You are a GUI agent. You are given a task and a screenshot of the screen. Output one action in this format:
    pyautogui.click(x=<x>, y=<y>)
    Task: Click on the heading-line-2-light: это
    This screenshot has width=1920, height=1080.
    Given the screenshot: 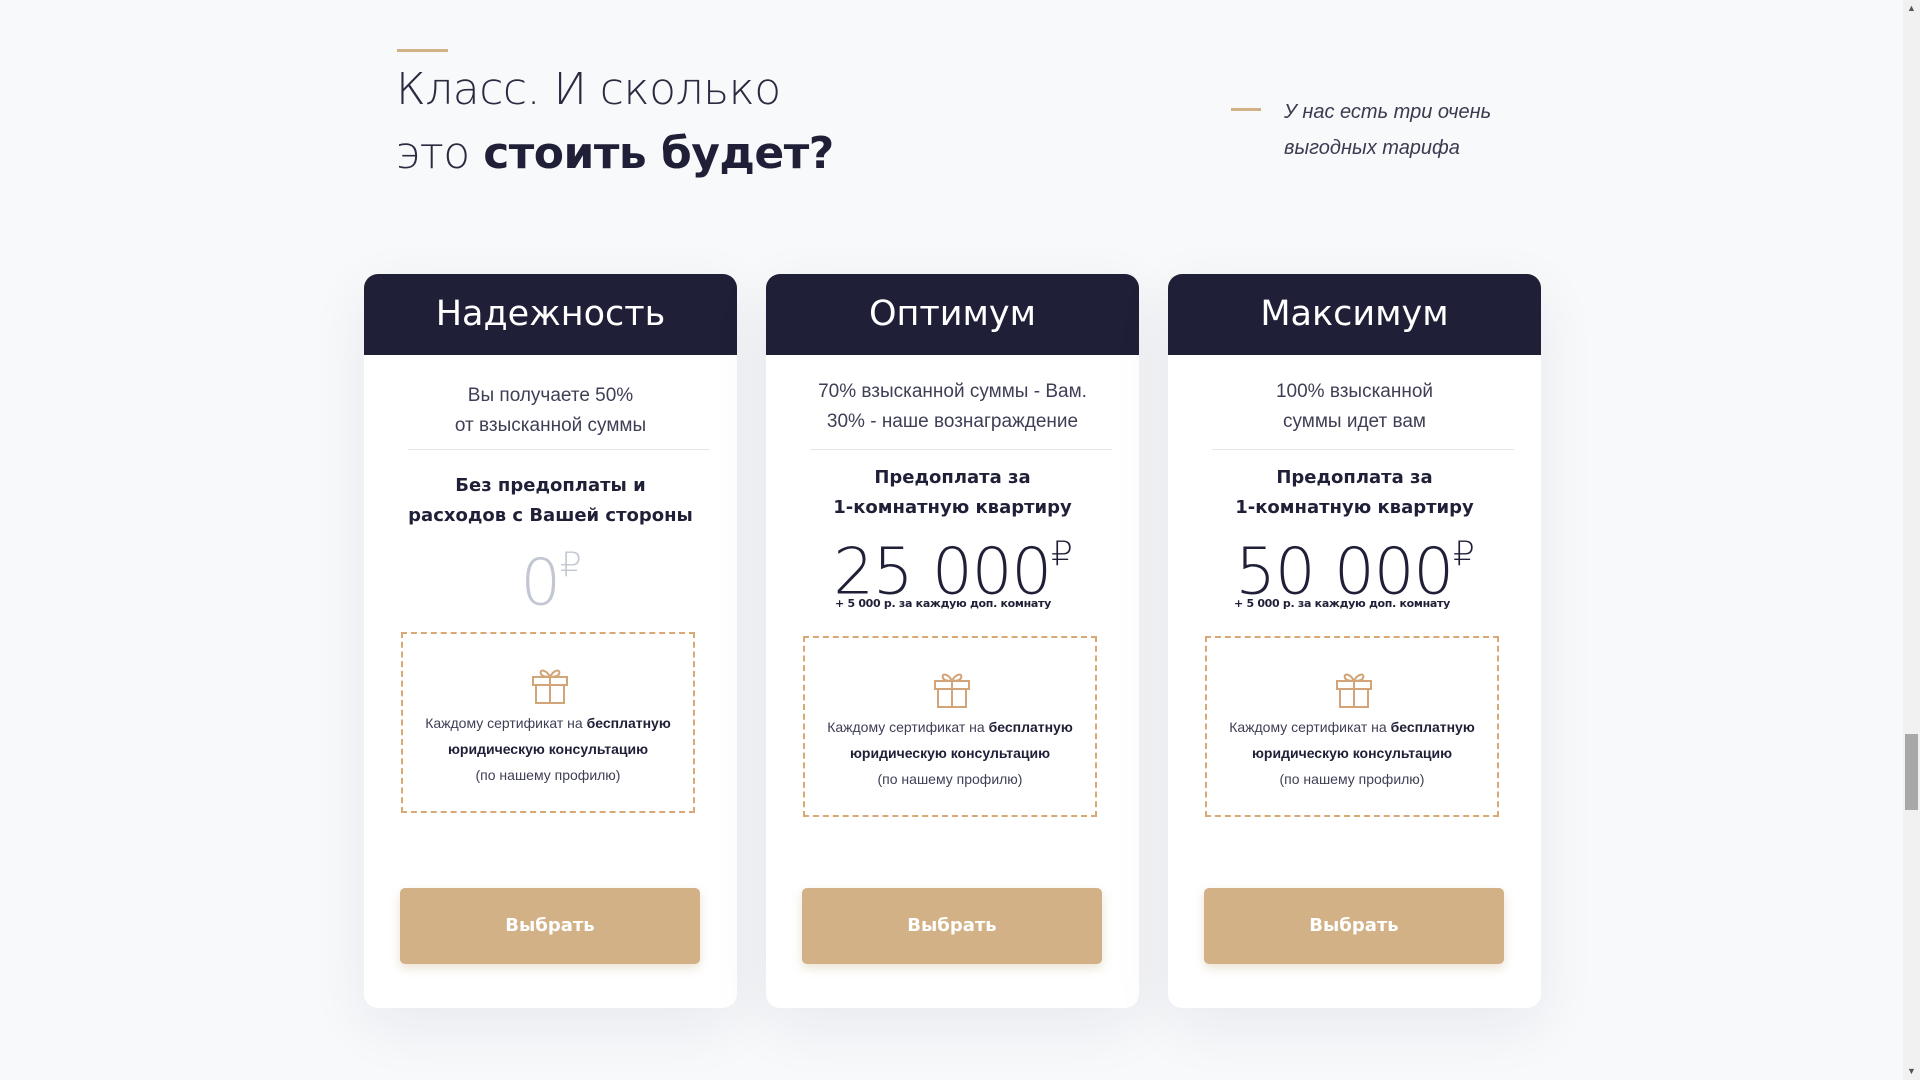 What is the action you would take?
    pyautogui.click(x=440, y=153)
    